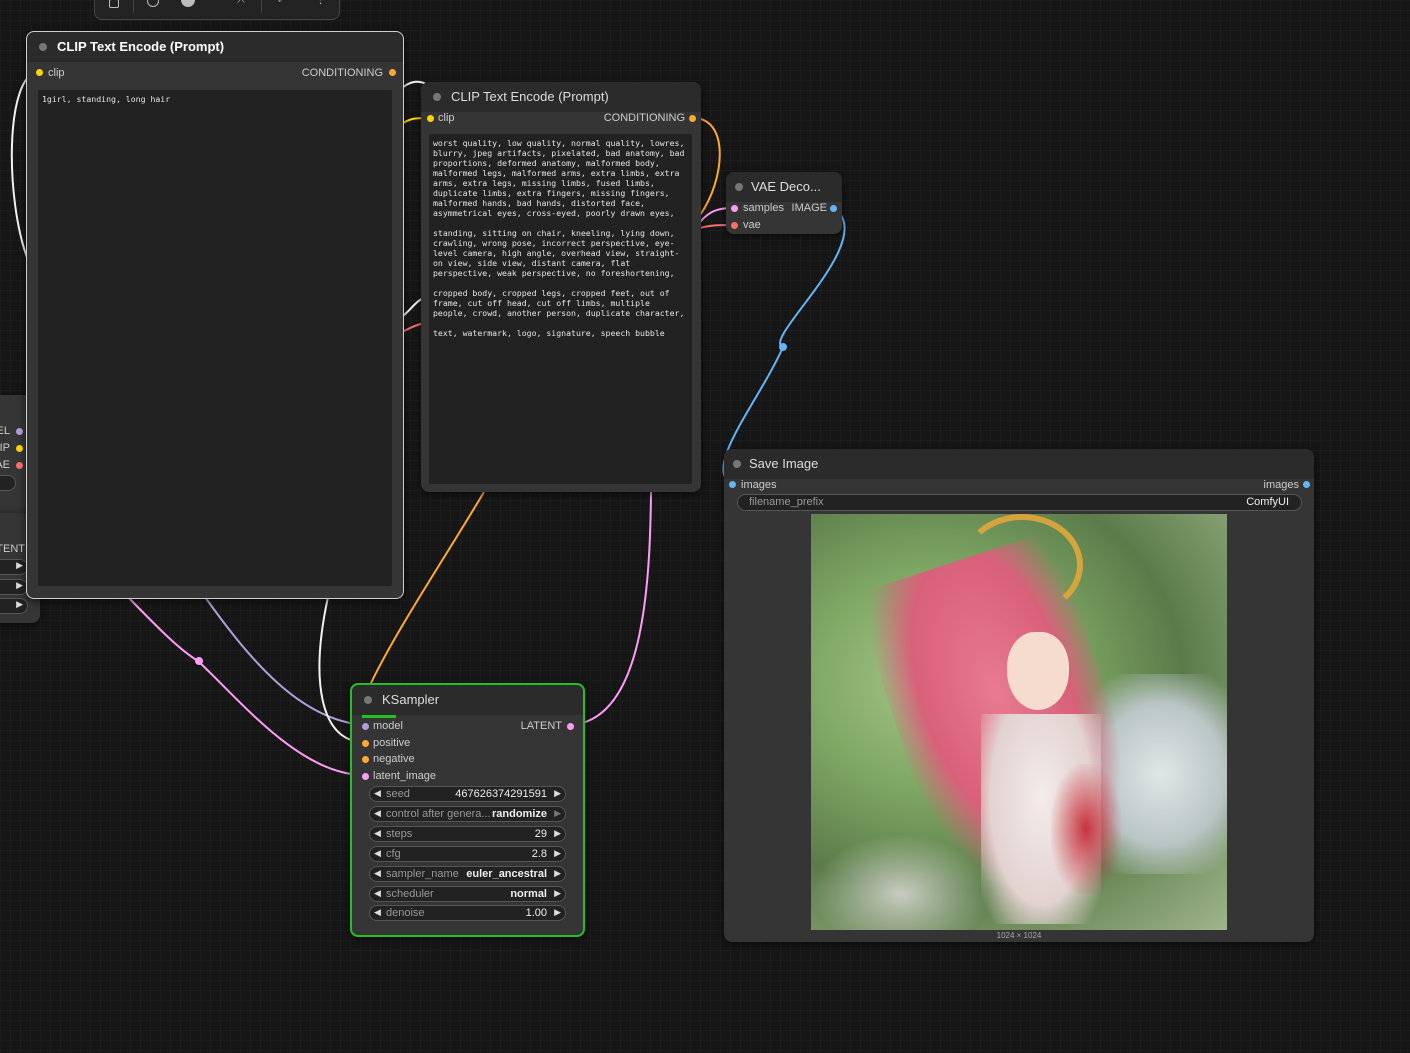  What do you see at coordinates (215, 338) in the screenshot?
I see `prompt-textarea: 1girl, standing, long hair` at bounding box center [215, 338].